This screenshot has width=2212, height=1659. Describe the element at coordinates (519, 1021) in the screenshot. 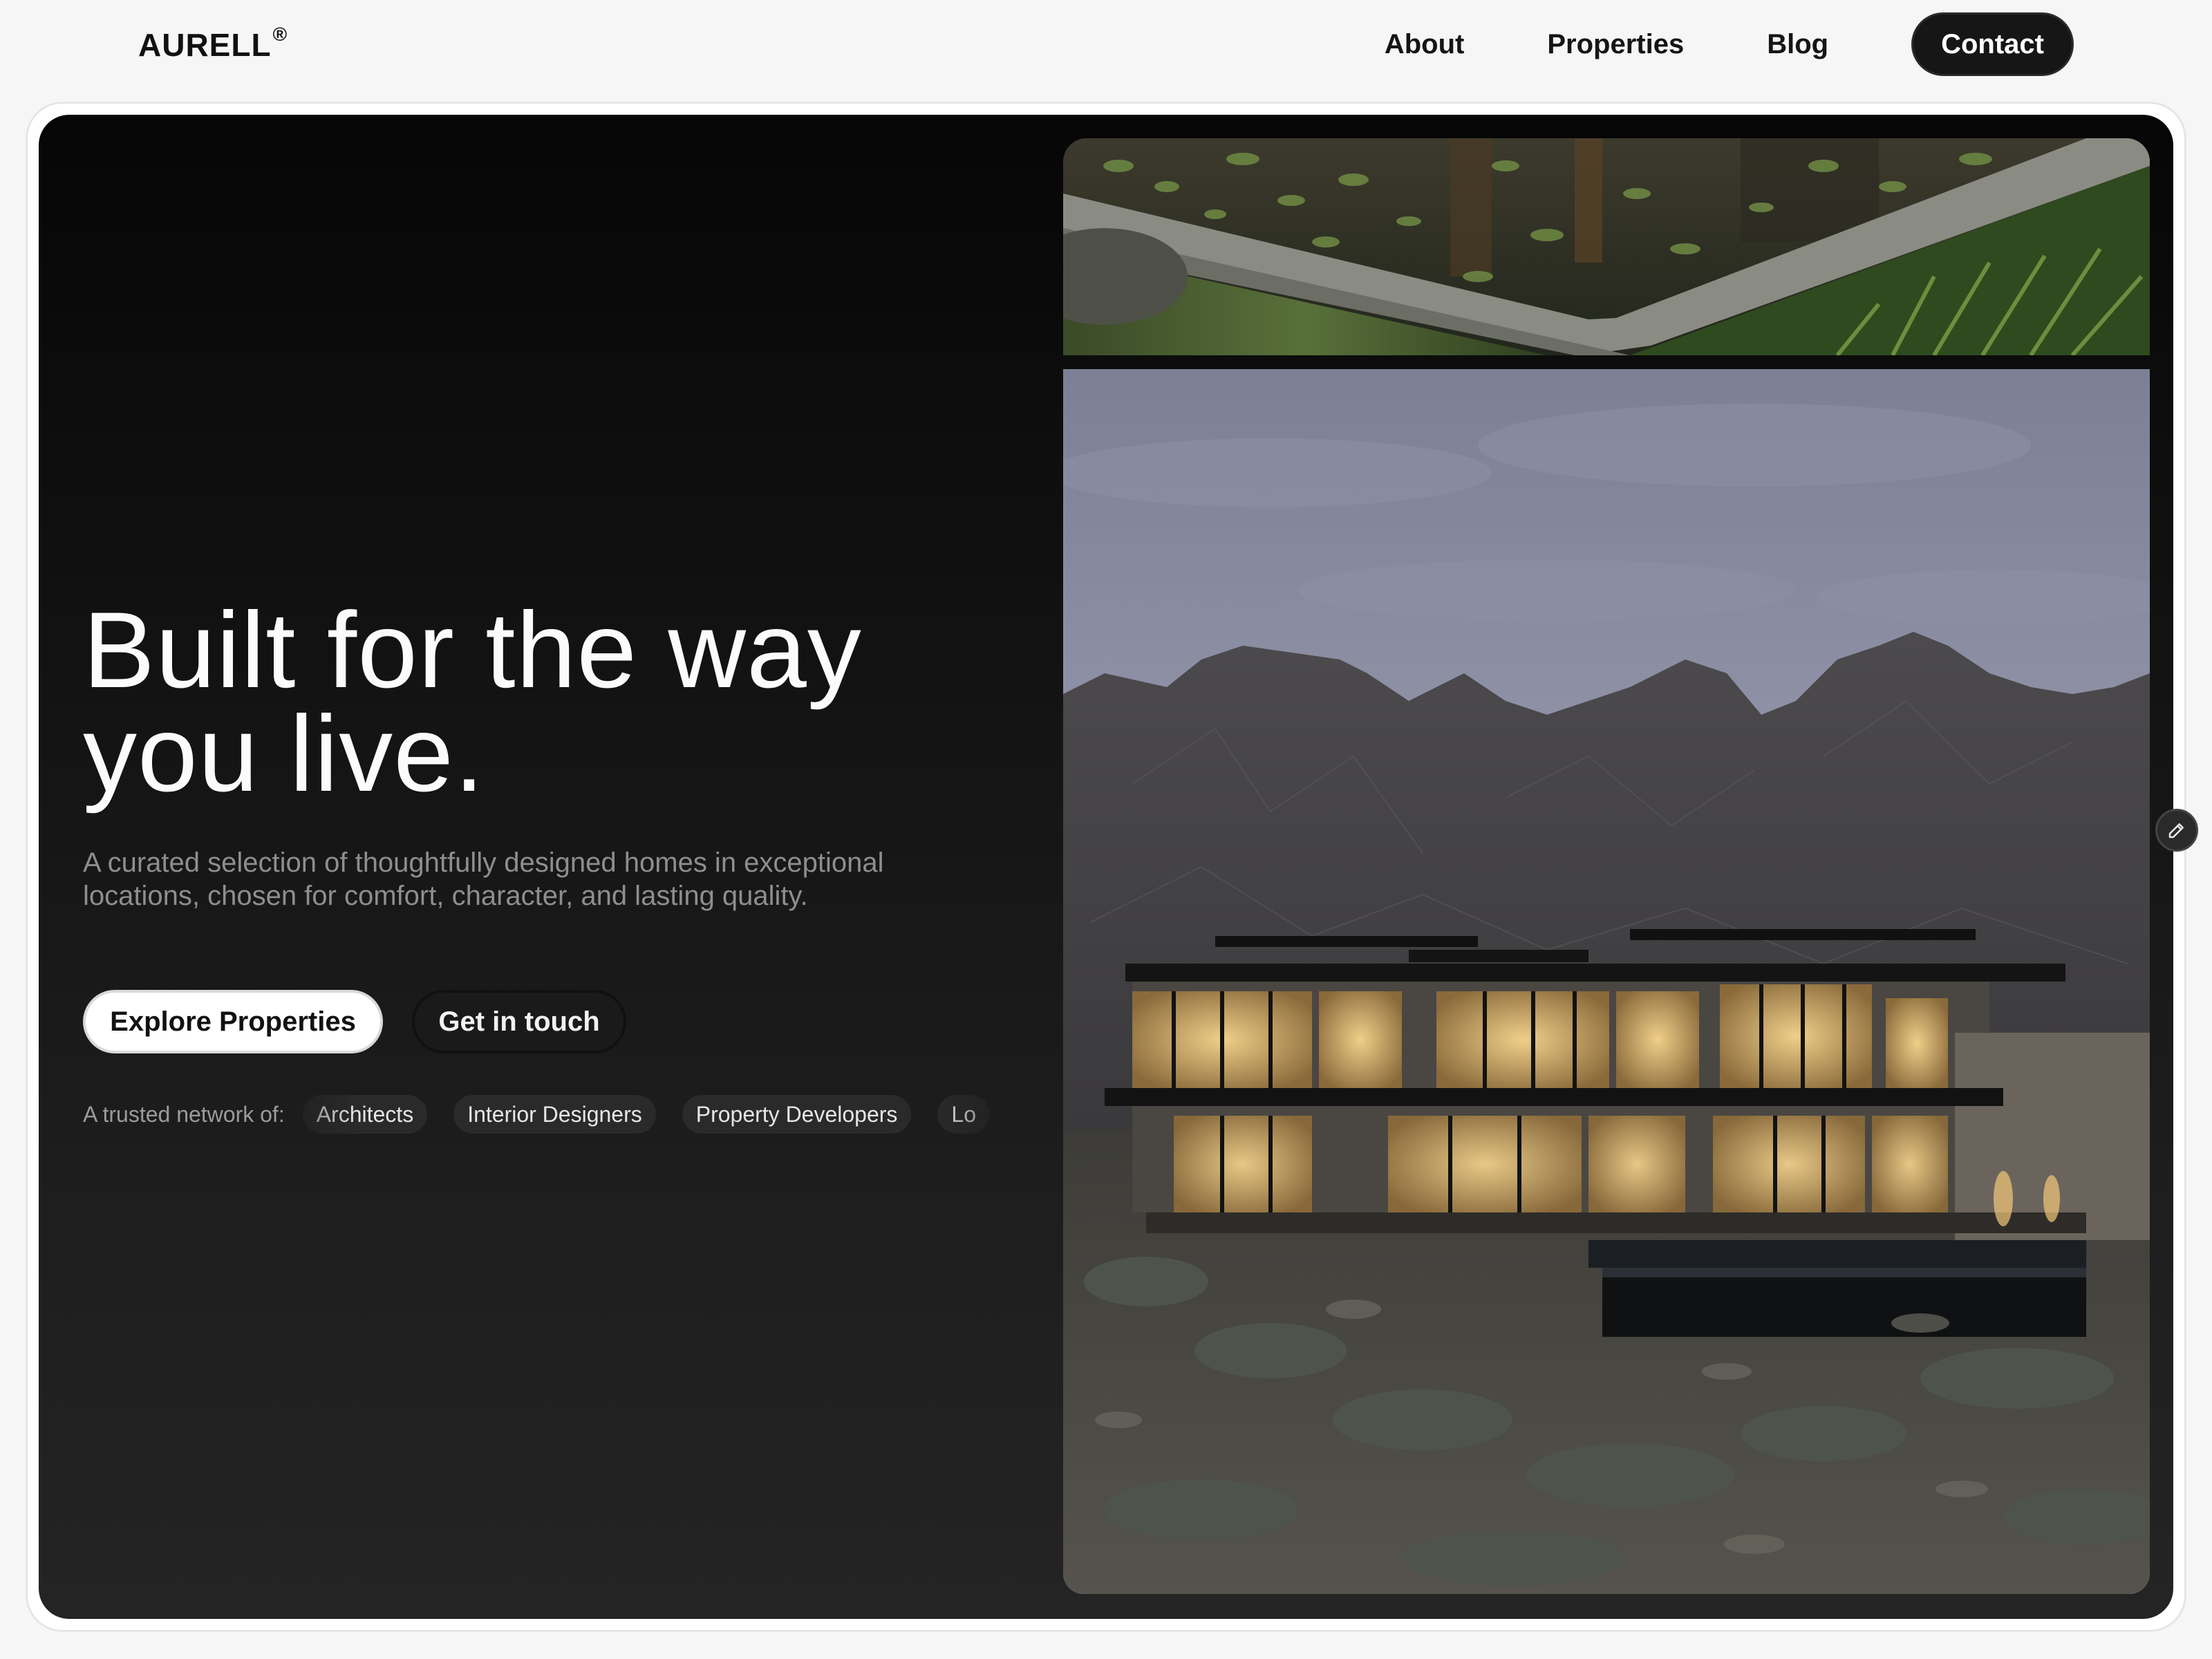

I see `get-in-touch-button: Get in touch` at that location.